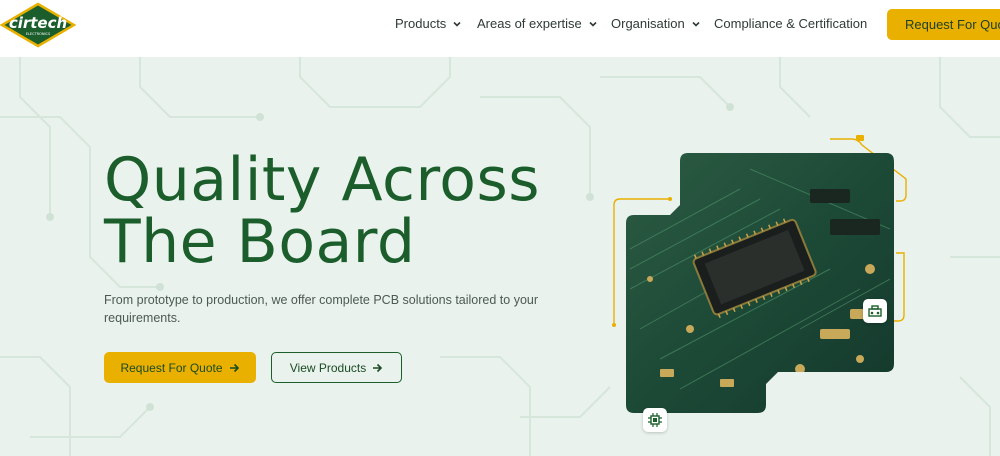 The width and height of the screenshot is (1000, 456). What do you see at coordinates (38, 34) in the screenshot?
I see `svg-text: ELECTRONICS` at bounding box center [38, 34].